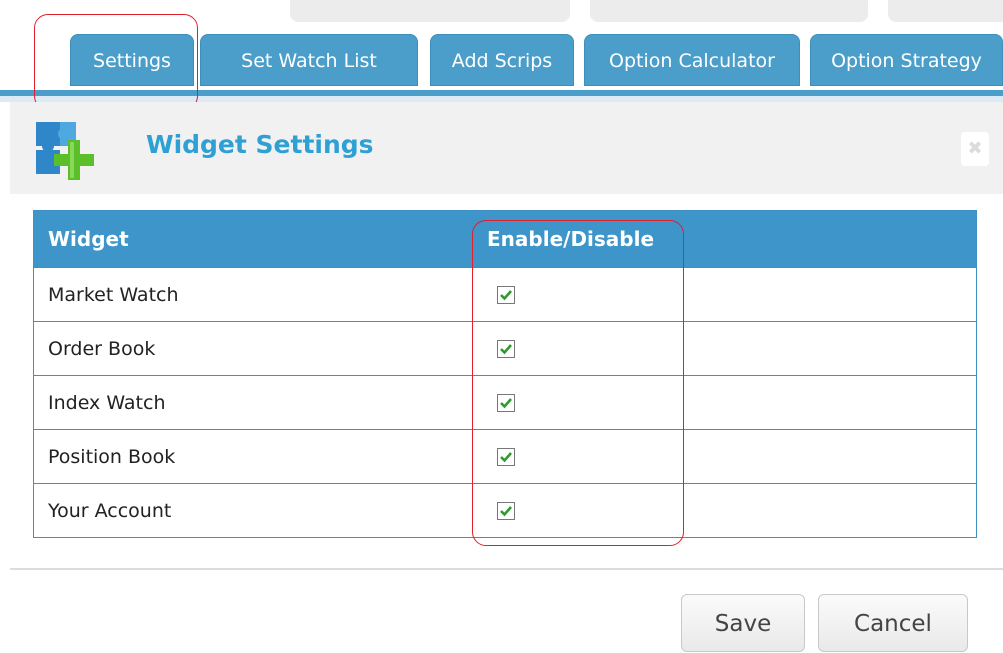 The image size is (1003, 653). What do you see at coordinates (975, 149) in the screenshot?
I see `close-icon: ✖` at bounding box center [975, 149].